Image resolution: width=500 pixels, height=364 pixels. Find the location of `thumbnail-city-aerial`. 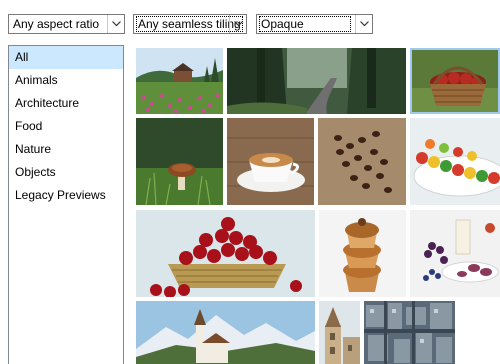

thumbnail-city-aerial is located at coordinates (409, 332).